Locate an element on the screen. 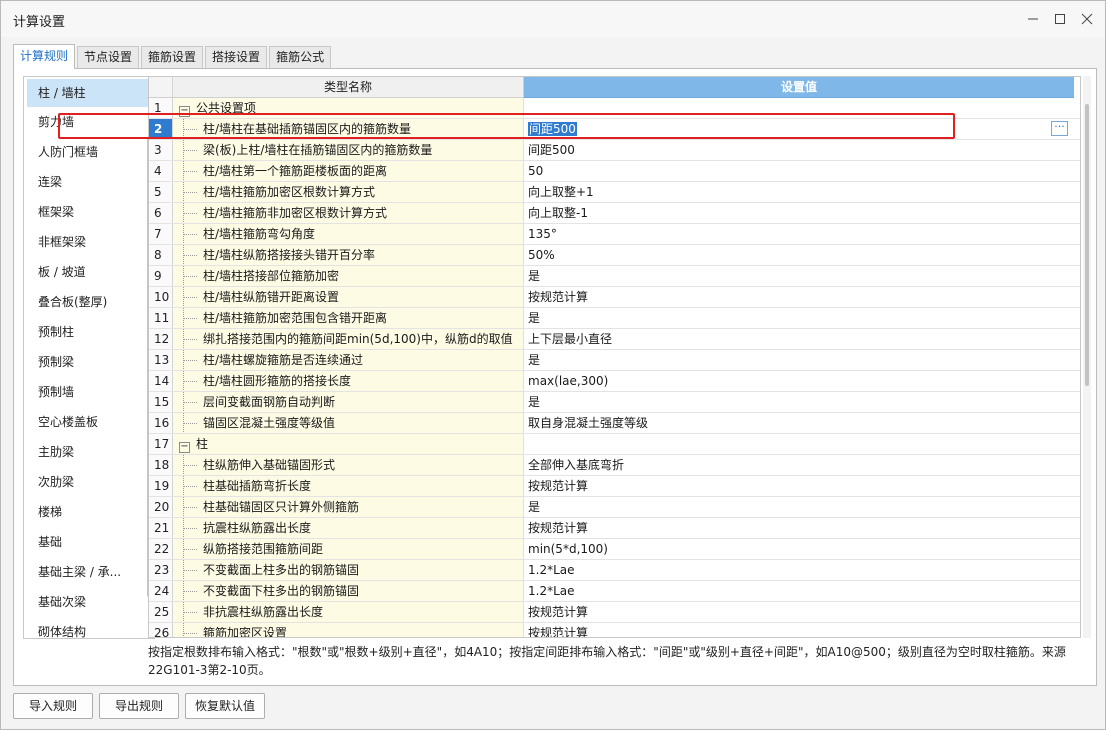 Image resolution: width=1106 pixels, height=730 pixels. setting-name-cell: 柱基础锚固区只计算外侧箍筋 is located at coordinates (348, 507).